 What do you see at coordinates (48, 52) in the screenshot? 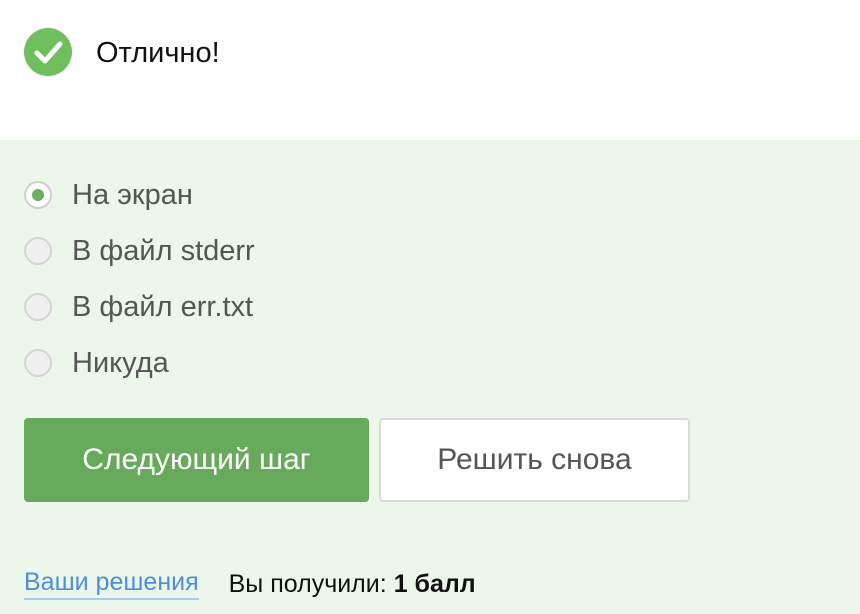
I see `check-circle-icon` at bounding box center [48, 52].